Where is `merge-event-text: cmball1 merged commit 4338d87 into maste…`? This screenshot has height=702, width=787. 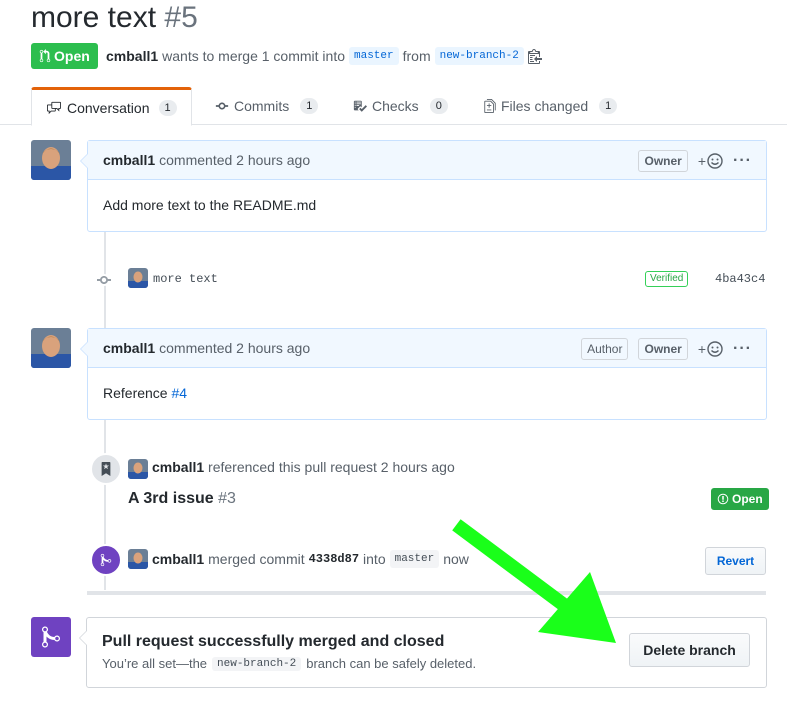
merge-event-text: cmball1 merged commit 4338d87 into maste… is located at coordinates (310, 559).